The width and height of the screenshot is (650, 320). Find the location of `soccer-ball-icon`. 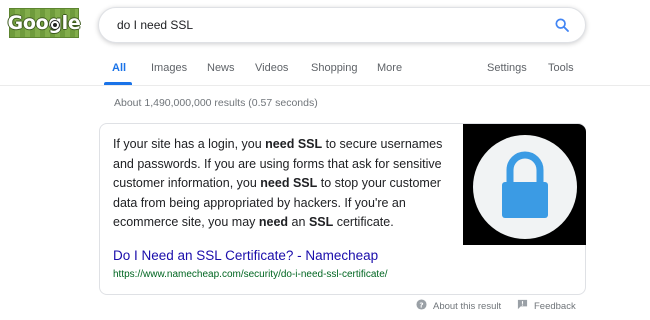

soccer-ball-icon is located at coordinates (55, 25).